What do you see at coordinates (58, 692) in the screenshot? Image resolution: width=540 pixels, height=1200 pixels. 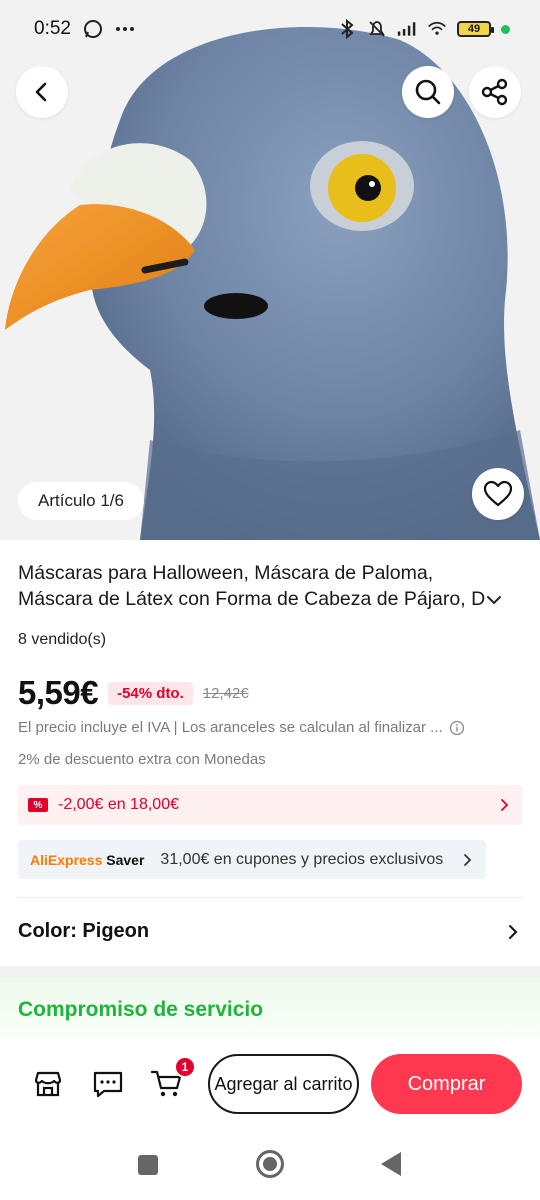 I see `current-price: 5,59€` at bounding box center [58, 692].